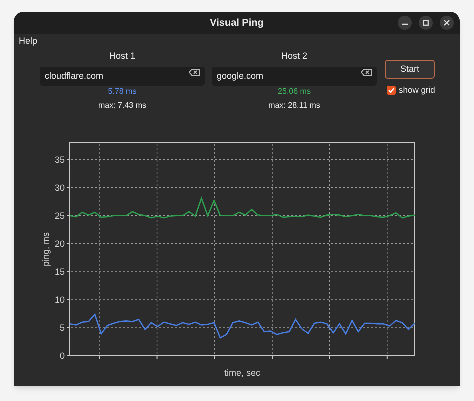  Describe the element at coordinates (122, 106) in the screenshot. I see `max-reading: max: 7.43 ms` at that location.